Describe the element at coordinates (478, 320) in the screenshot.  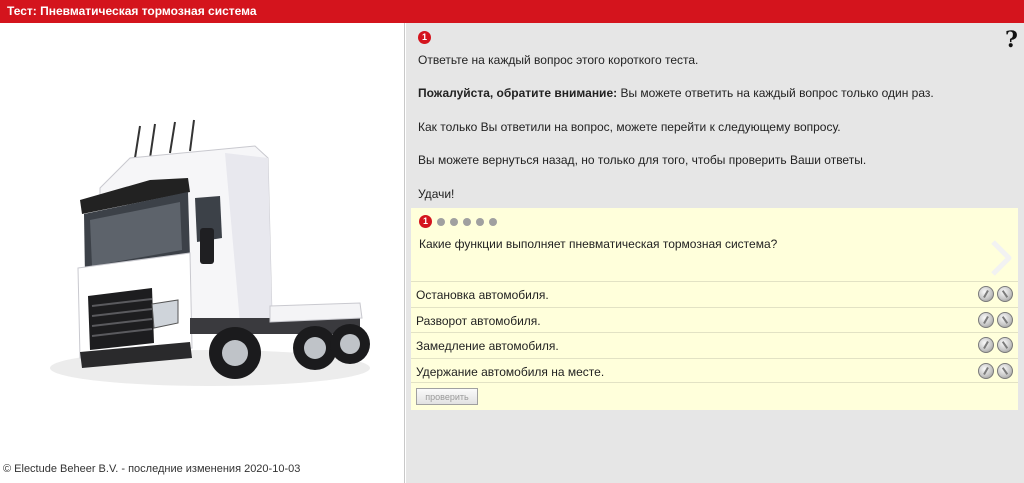
I see `answer-label: Разворот автомобиля.` at that location.